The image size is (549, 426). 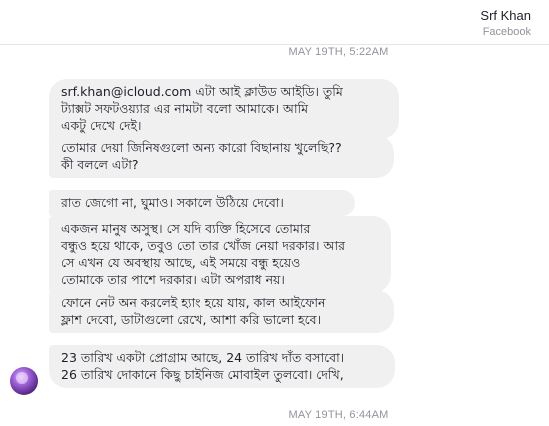 I want to click on timestamp-divider: MAY 19TH, 6:44AM, so click(x=338, y=415).